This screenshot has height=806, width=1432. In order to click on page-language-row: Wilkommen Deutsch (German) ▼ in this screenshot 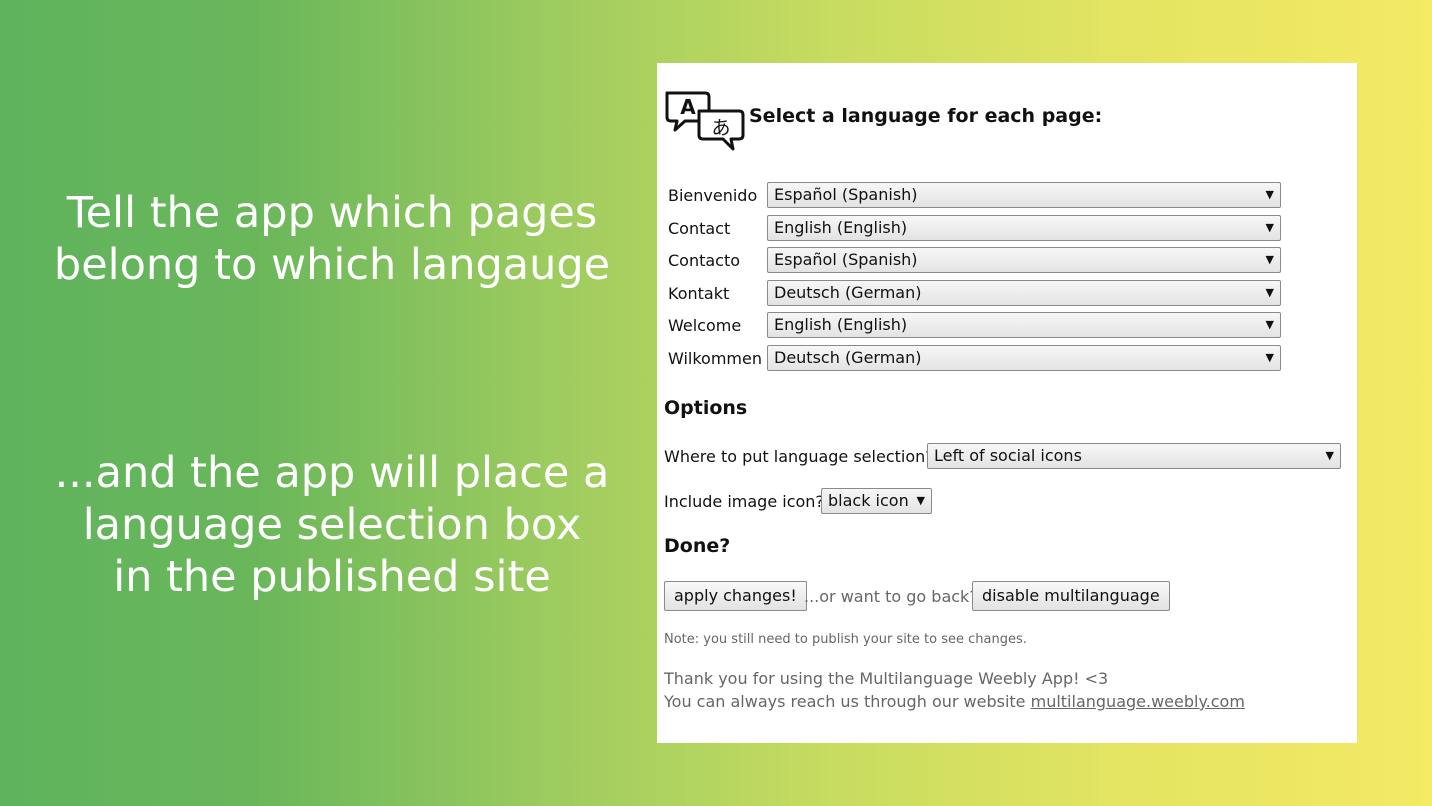, I will do `click(978, 358)`.